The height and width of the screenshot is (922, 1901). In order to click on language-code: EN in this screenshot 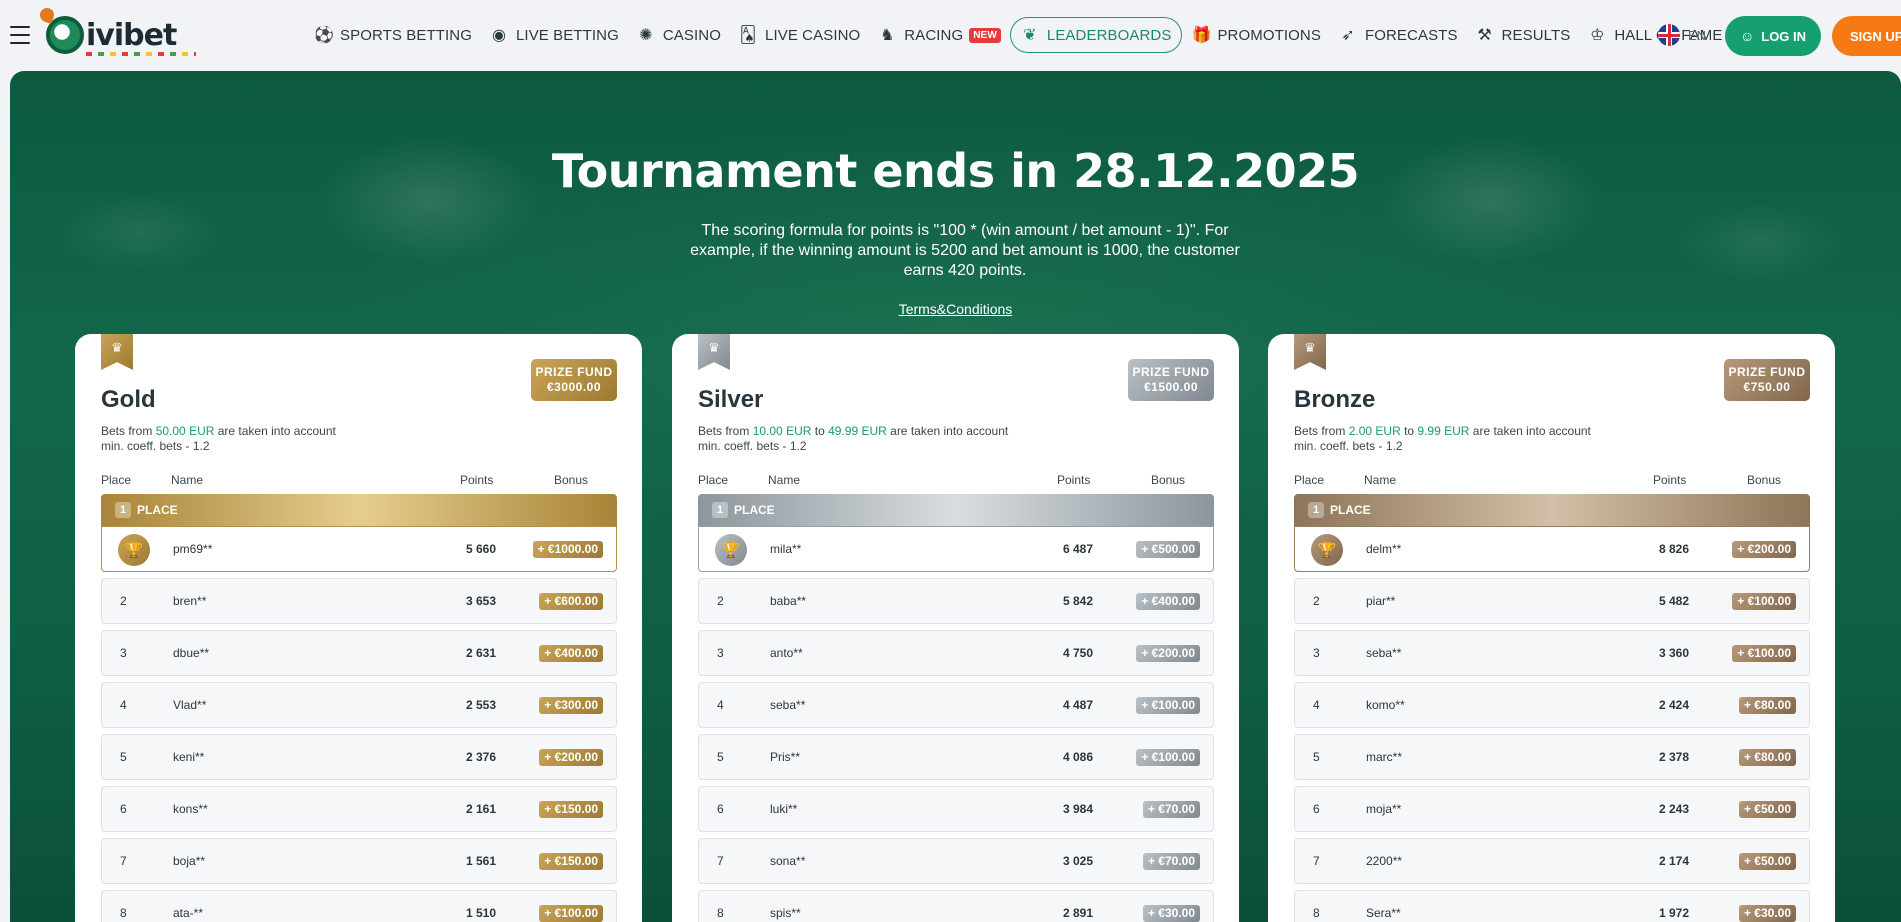, I will do `click(1697, 35)`.